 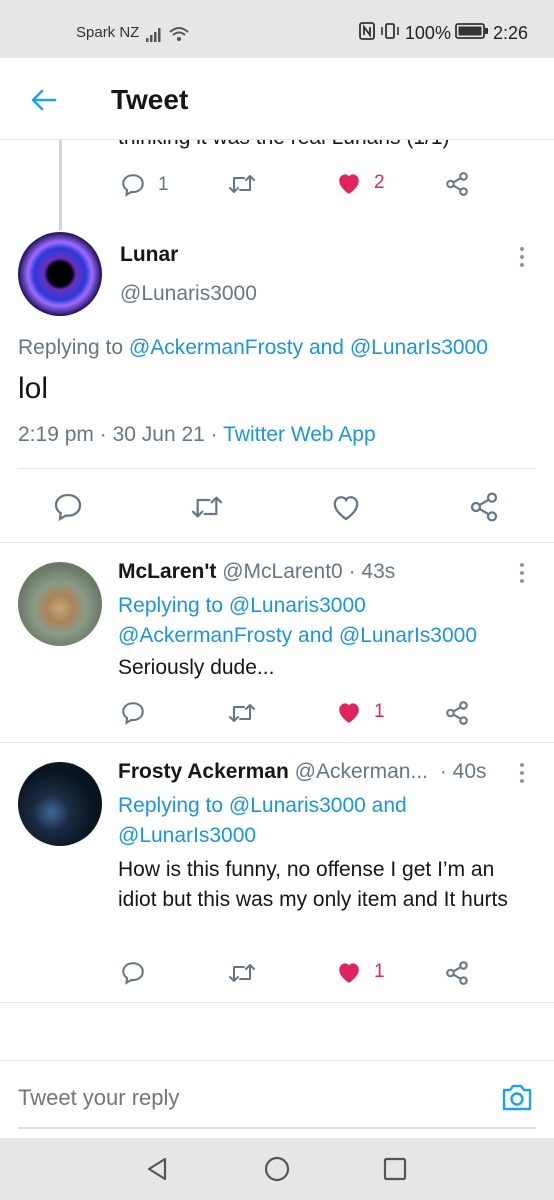 I want to click on reply-composer, so click(x=277, y=1099).